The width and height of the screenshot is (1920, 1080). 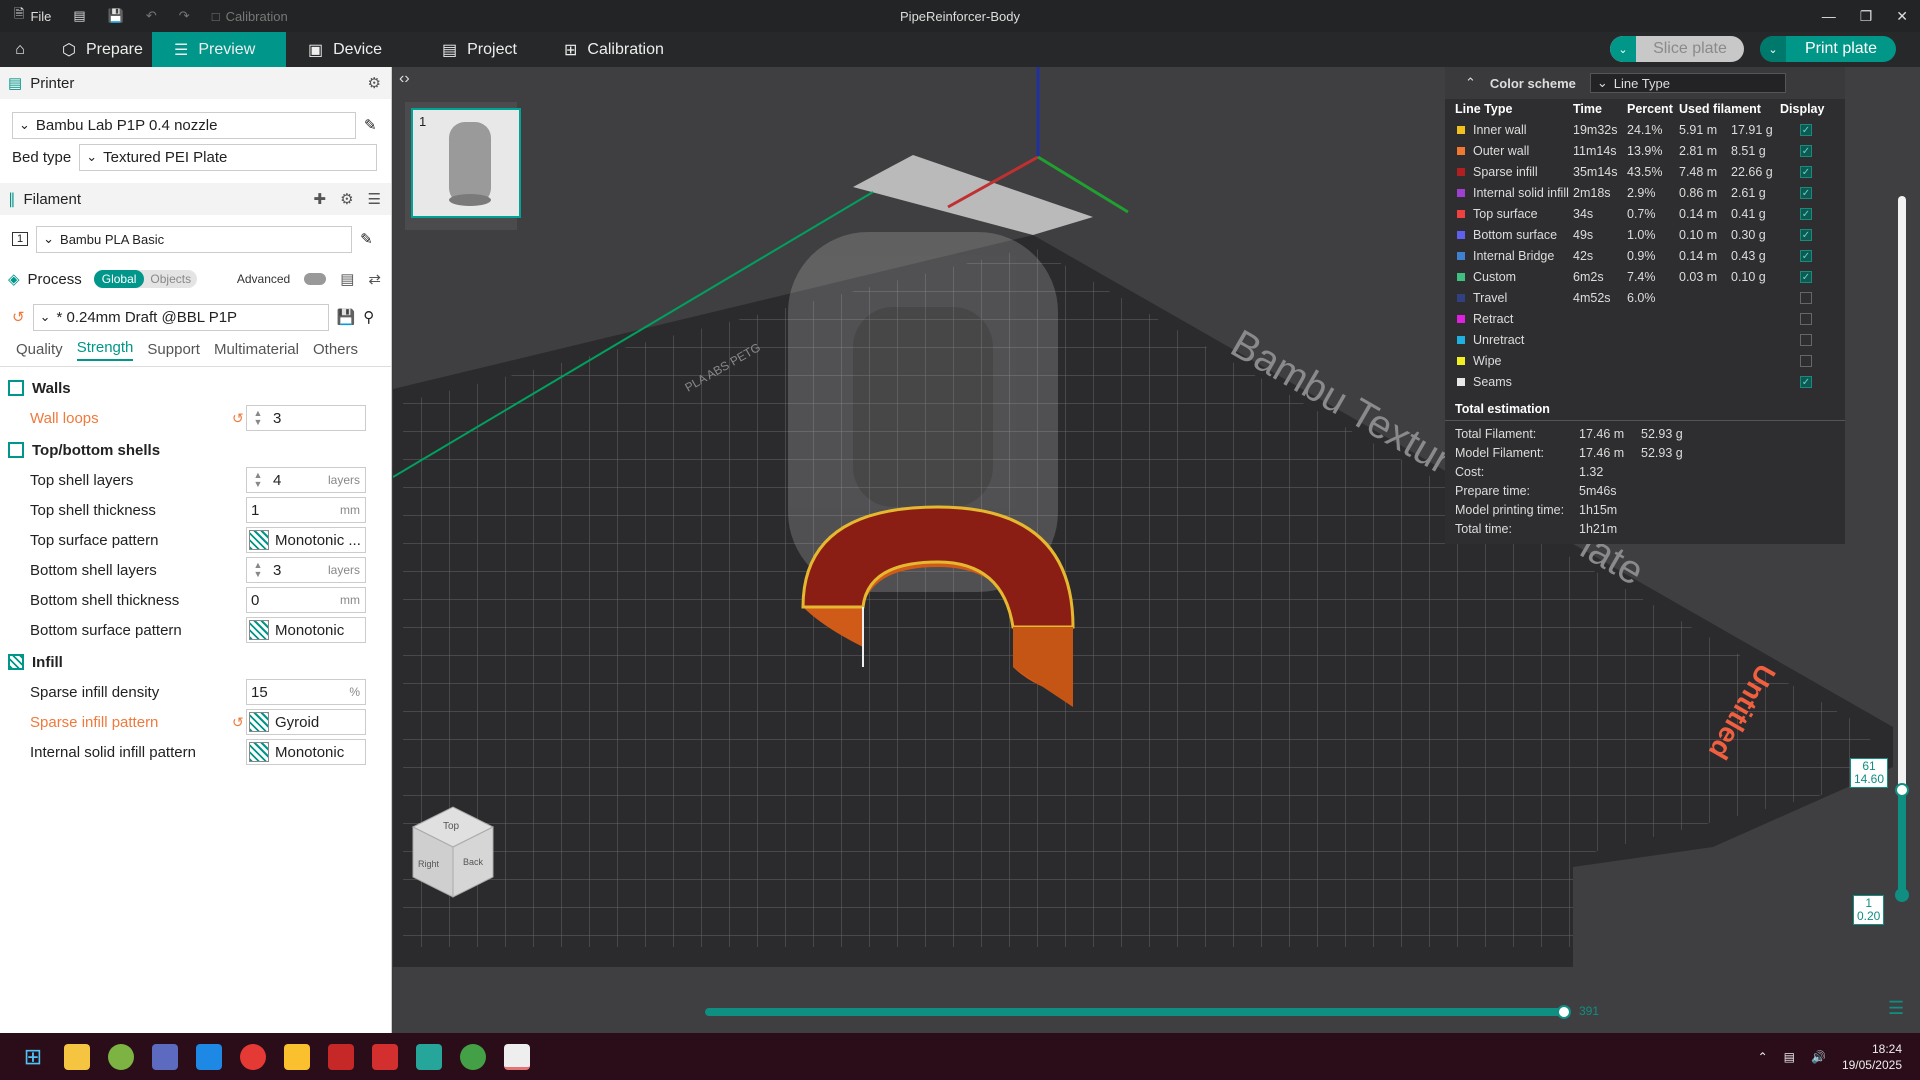 What do you see at coordinates (473, 1056) in the screenshot?
I see `chrome-icon` at bounding box center [473, 1056].